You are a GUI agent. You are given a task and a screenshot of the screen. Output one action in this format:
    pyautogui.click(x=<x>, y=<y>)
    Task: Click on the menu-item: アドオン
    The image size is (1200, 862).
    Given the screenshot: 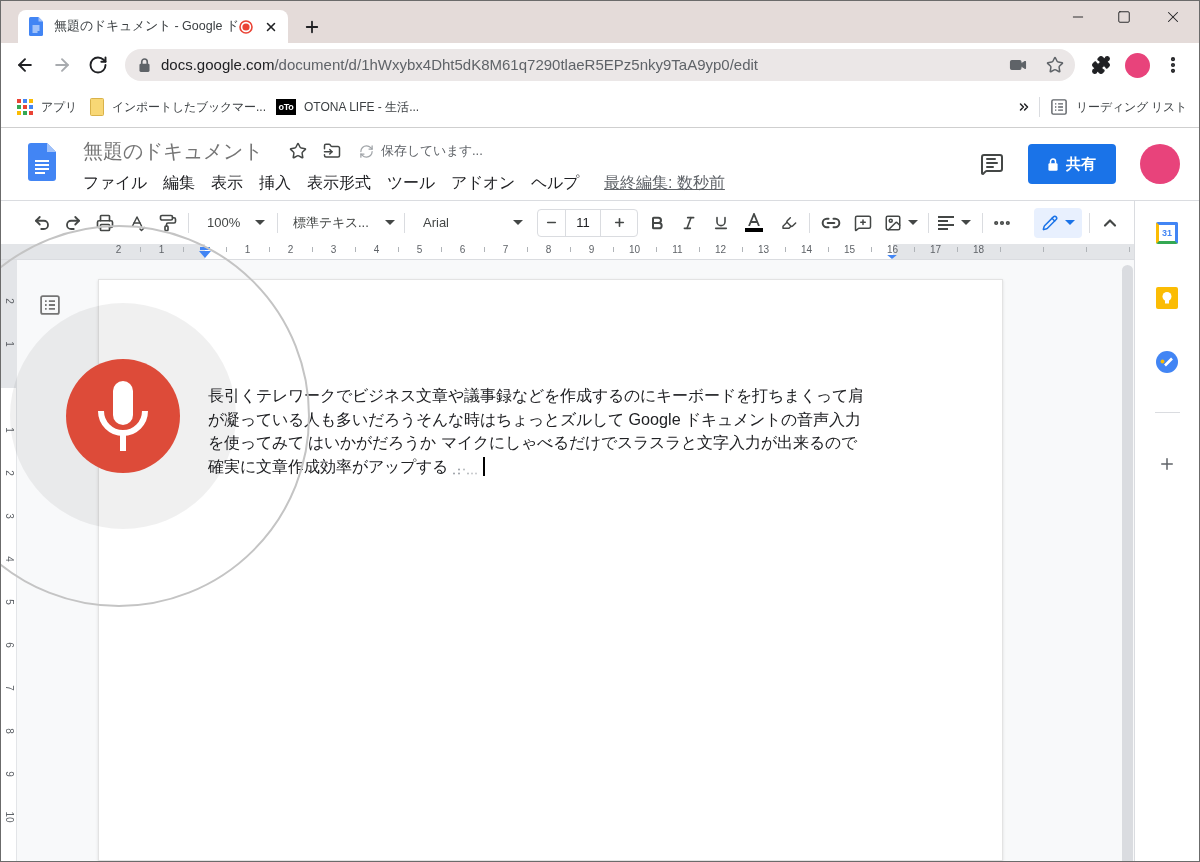 What is the action you would take?
    pyautogui.click(x=483, y=183)
    